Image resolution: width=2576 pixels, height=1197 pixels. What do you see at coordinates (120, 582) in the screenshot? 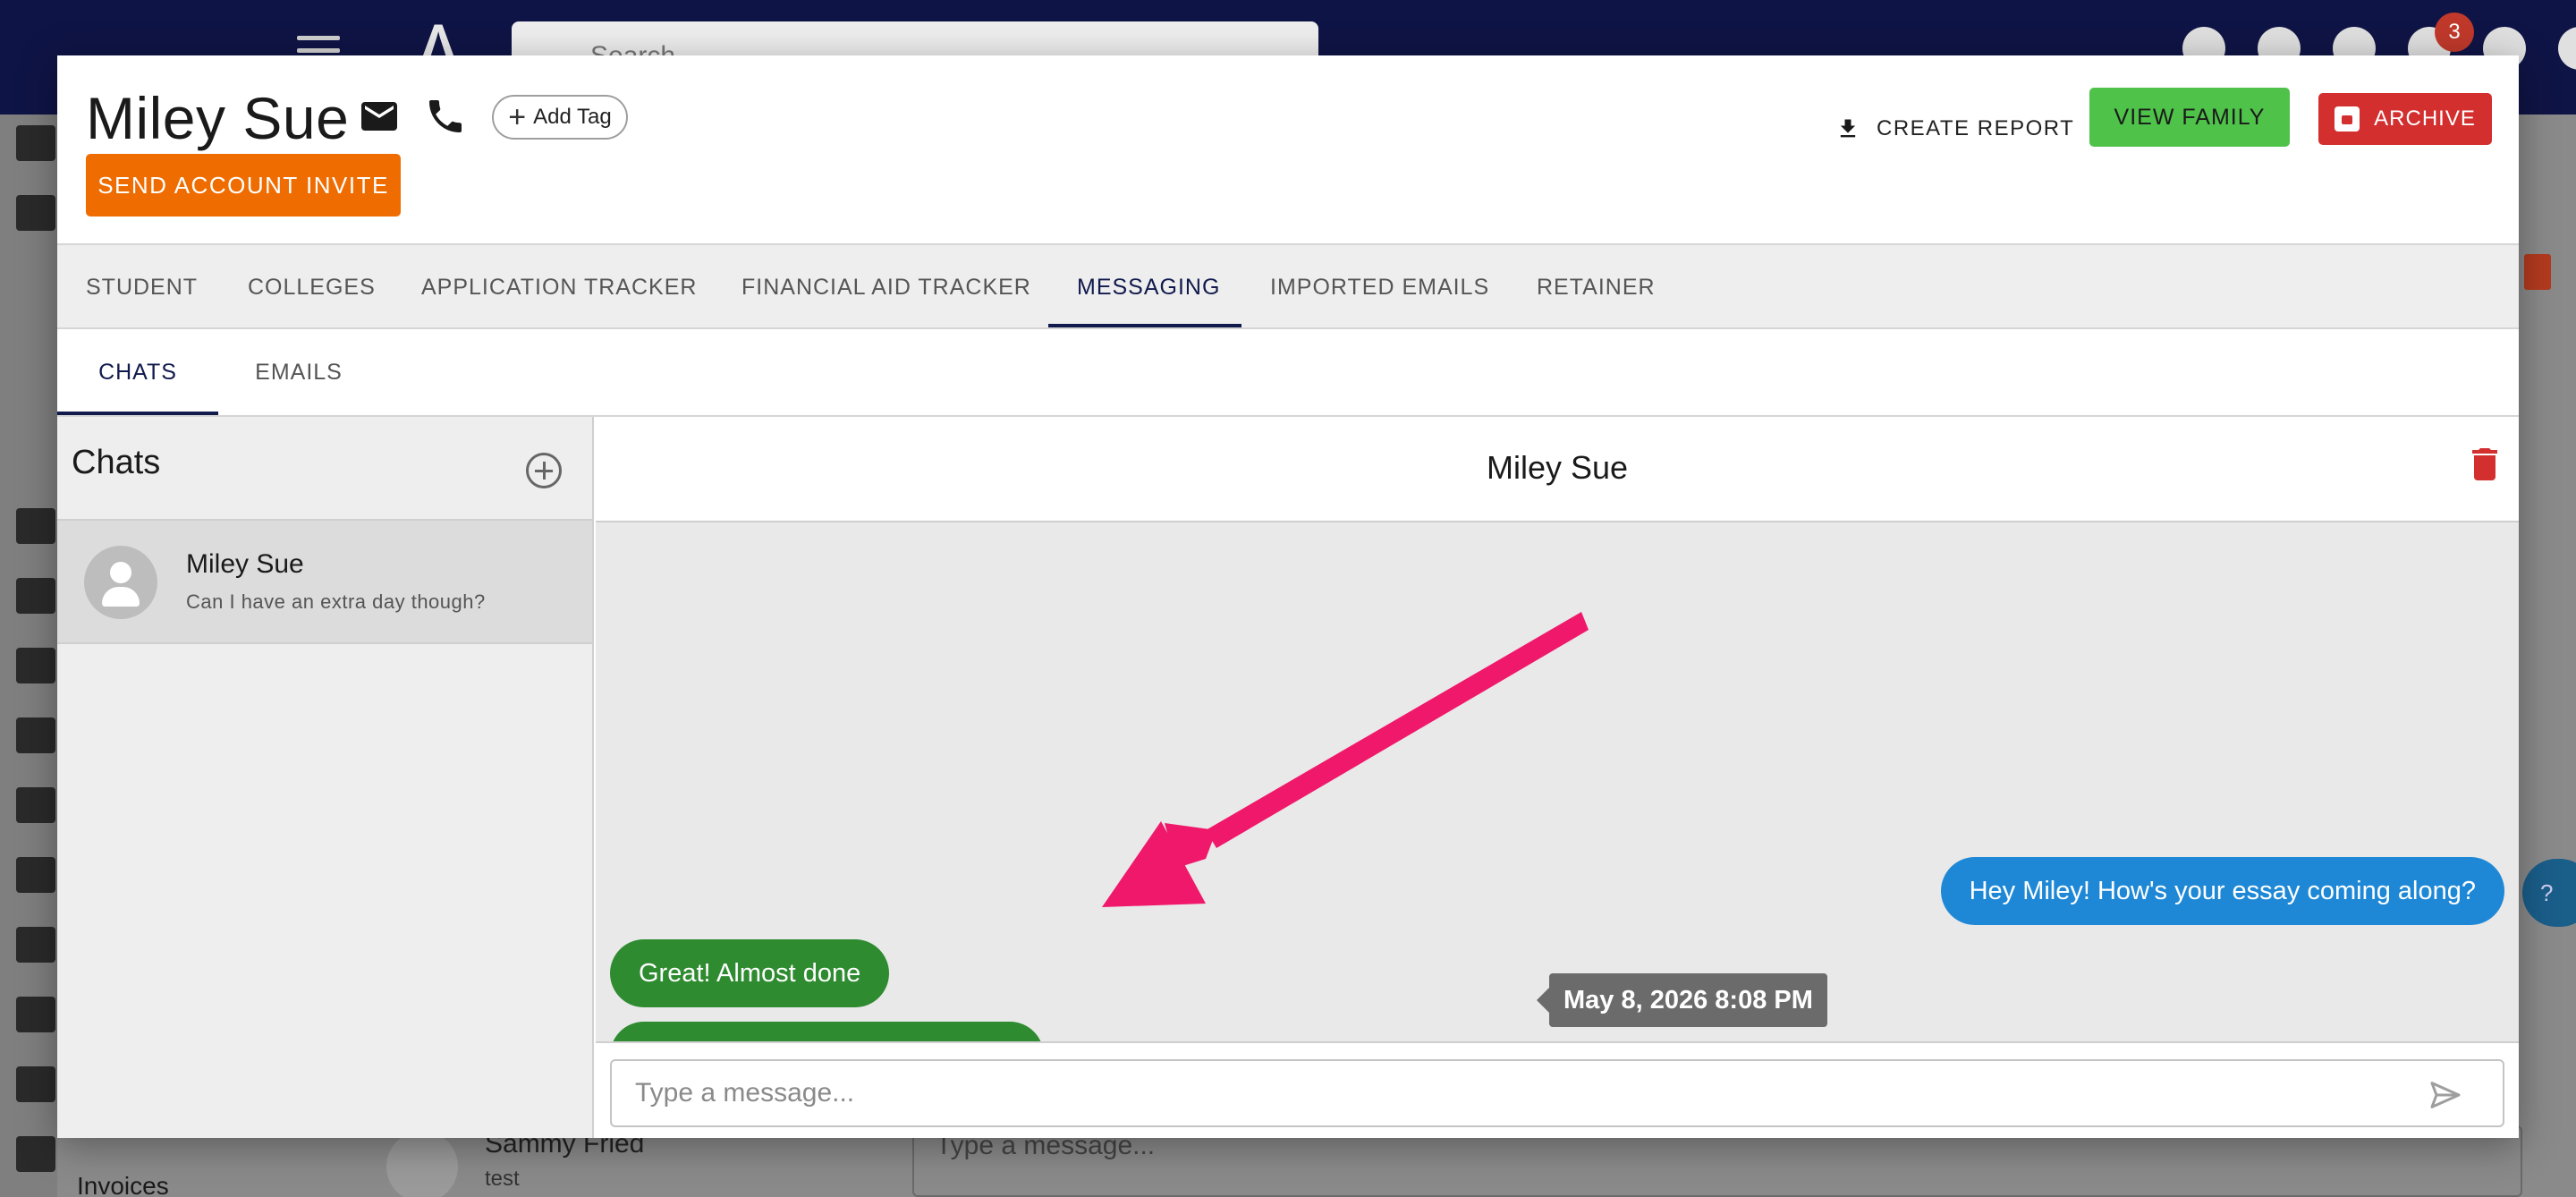
I see `avatar` at bounding box center [120, 582].